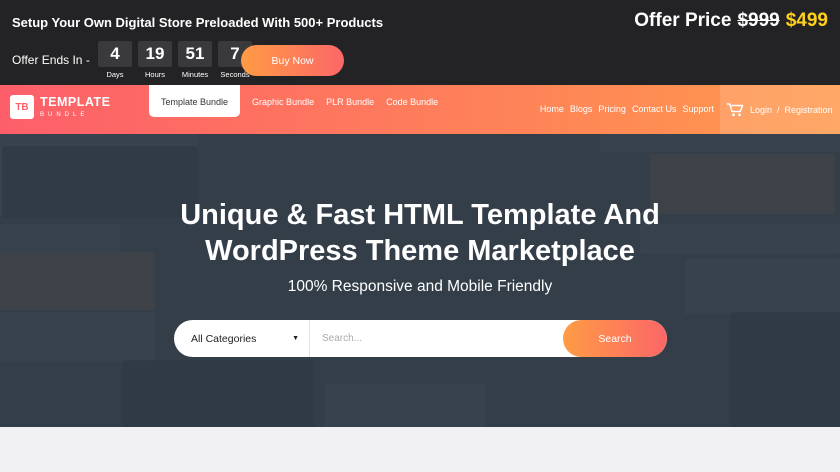  What do you see at coordinates (292, 60) in the screenshot?
I see `buy-now-button: Buy Now` at bounding box center [292, 60].